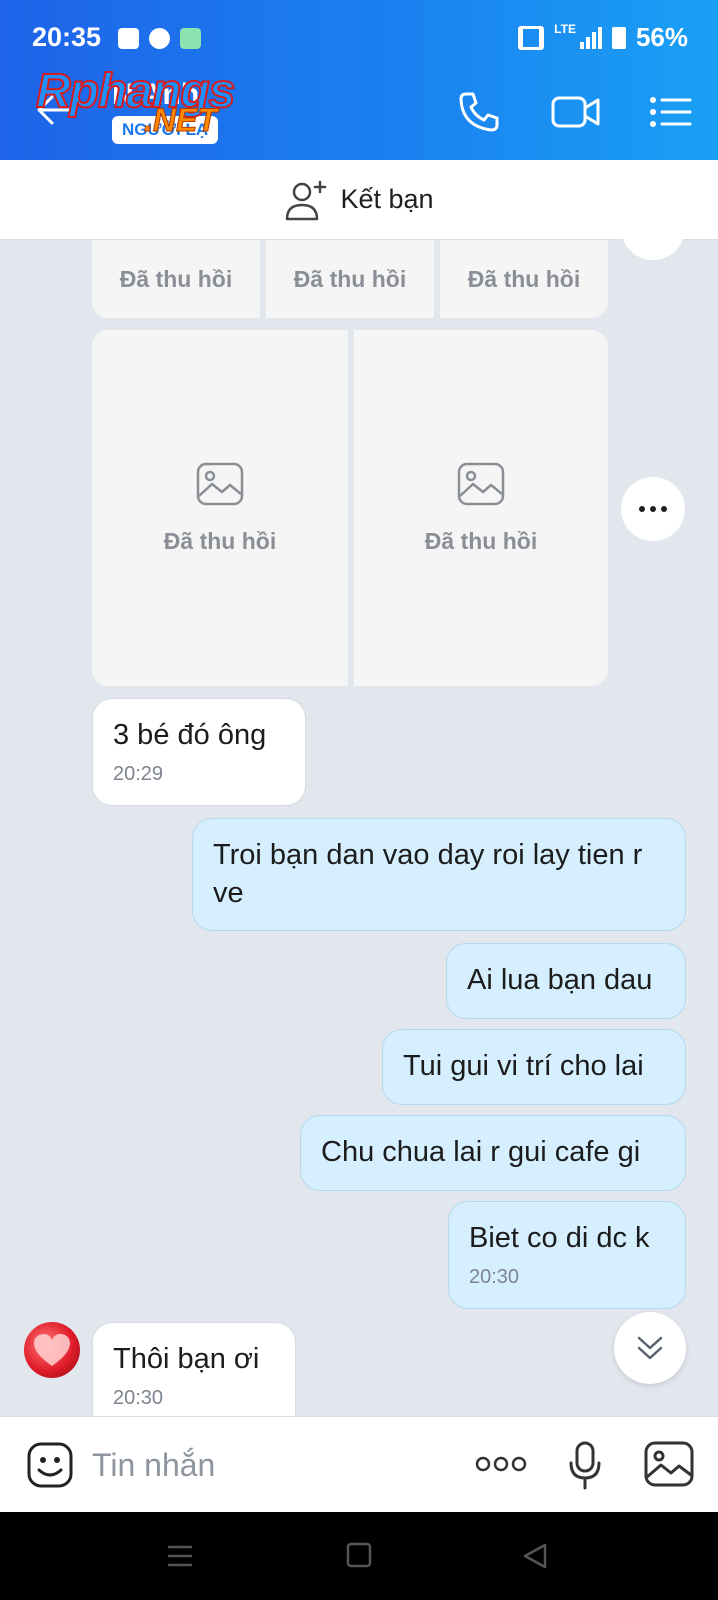 This screenshot has height=1600, width=718. What do you see at coordinates (560, 980) in the screenshot?
I see `message-text: Ai lua bạn dau` at bounding box center [560, 980].